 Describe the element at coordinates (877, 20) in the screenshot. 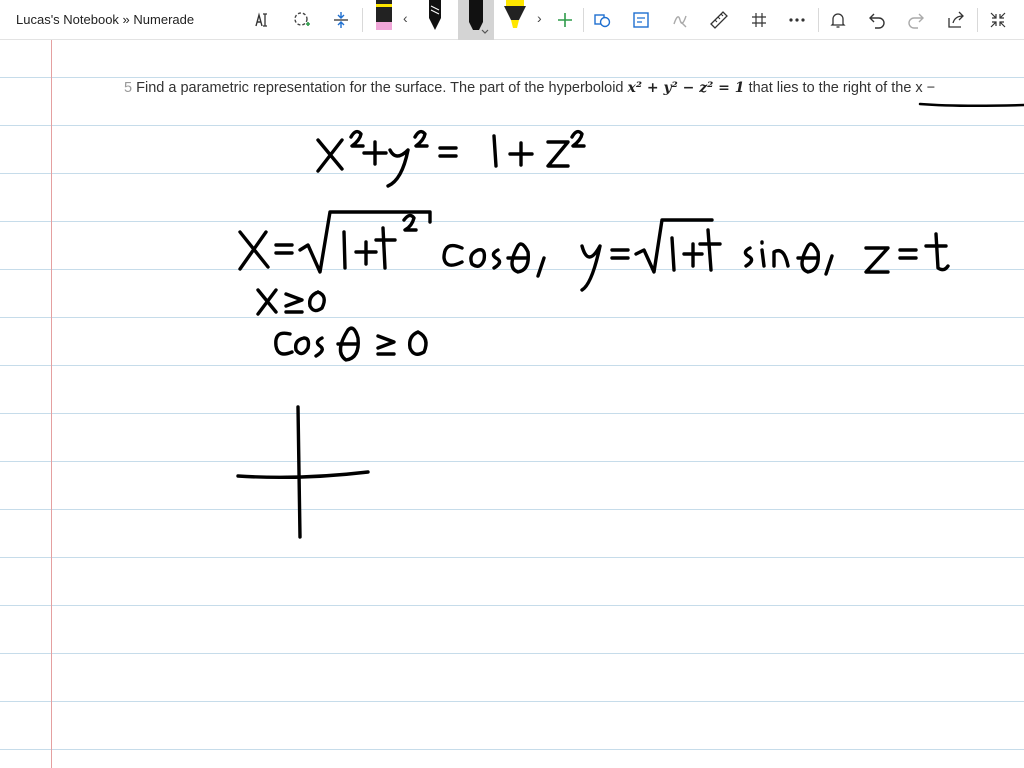

I see `undo-icon` at that location.